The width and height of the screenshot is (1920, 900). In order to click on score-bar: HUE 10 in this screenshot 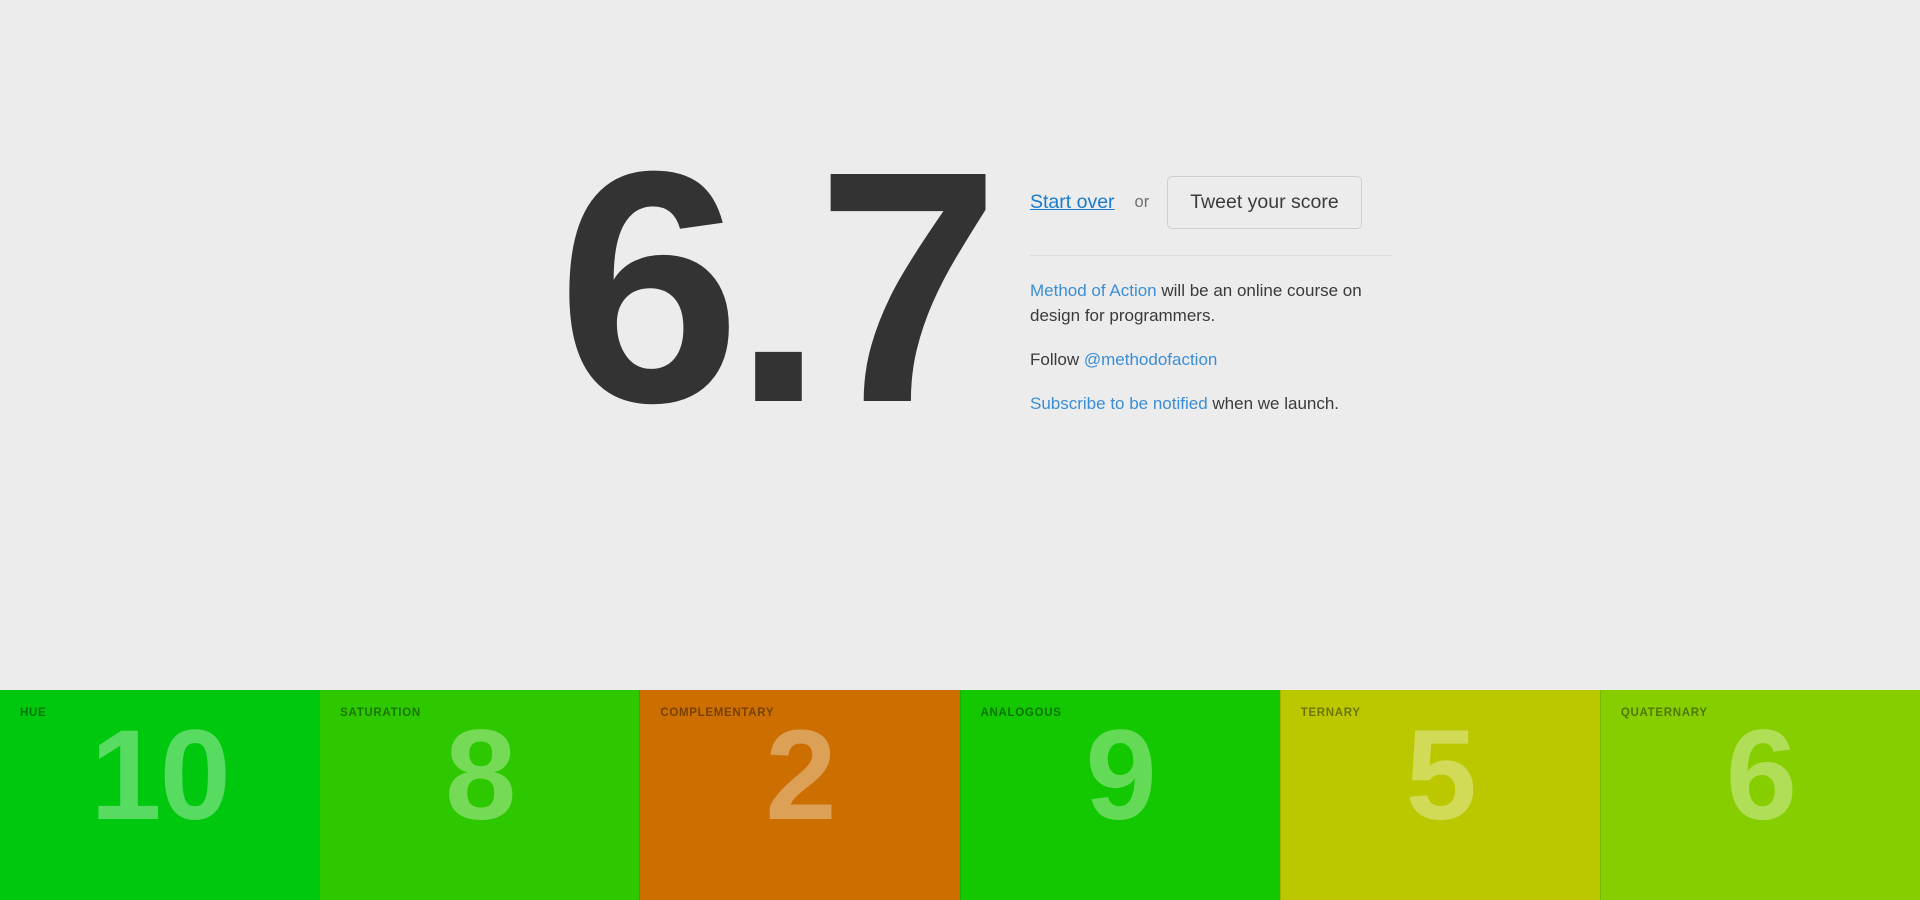, I will do `click(160, 795)`.